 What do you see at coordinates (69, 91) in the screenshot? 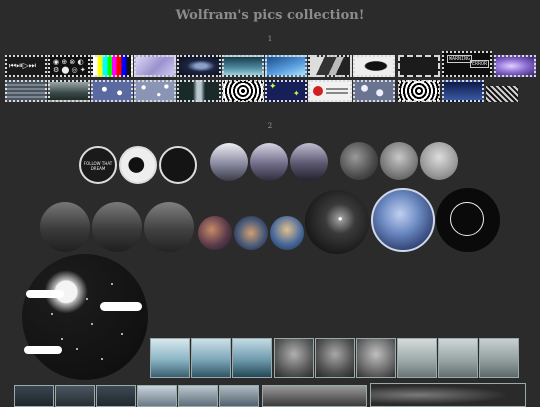
I see `stamp-misty-forest` at bounding box center [69, 91].